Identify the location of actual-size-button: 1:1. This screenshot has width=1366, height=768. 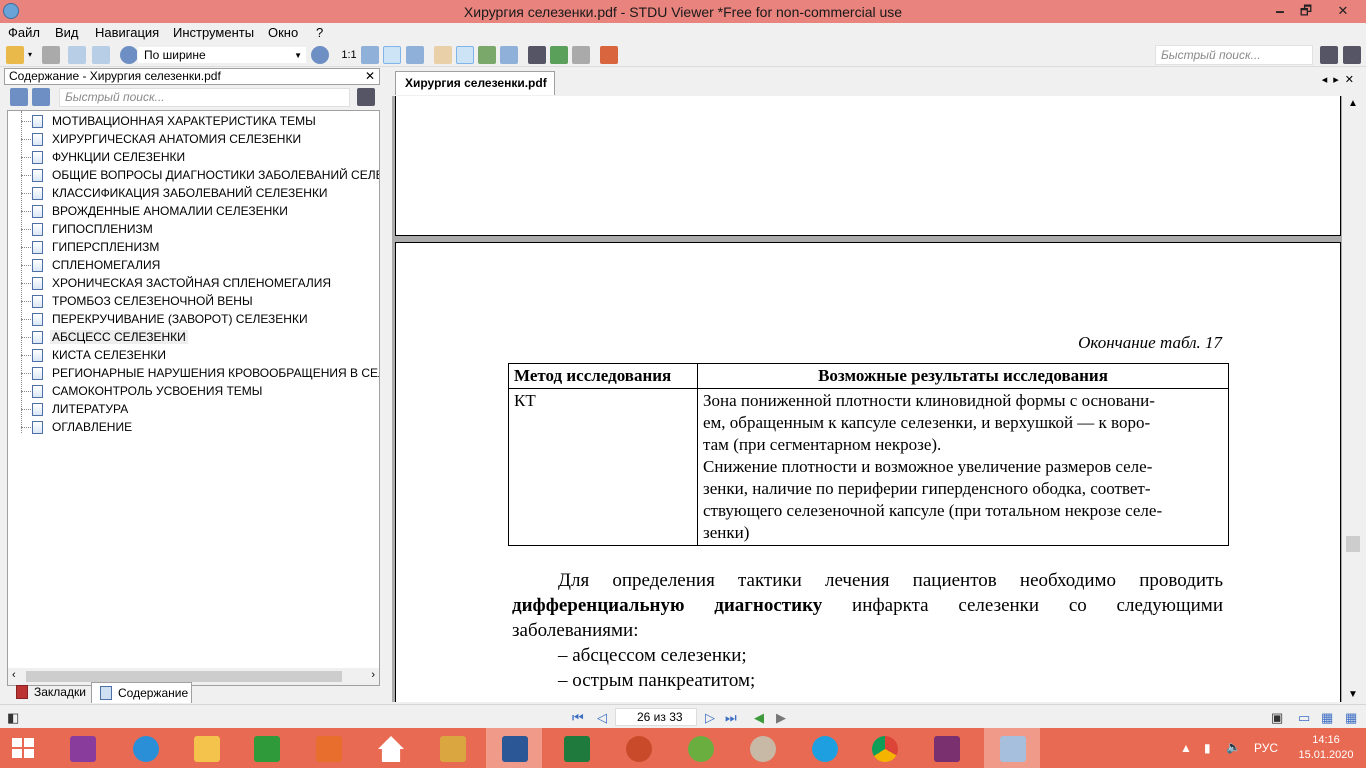
(349, 55).